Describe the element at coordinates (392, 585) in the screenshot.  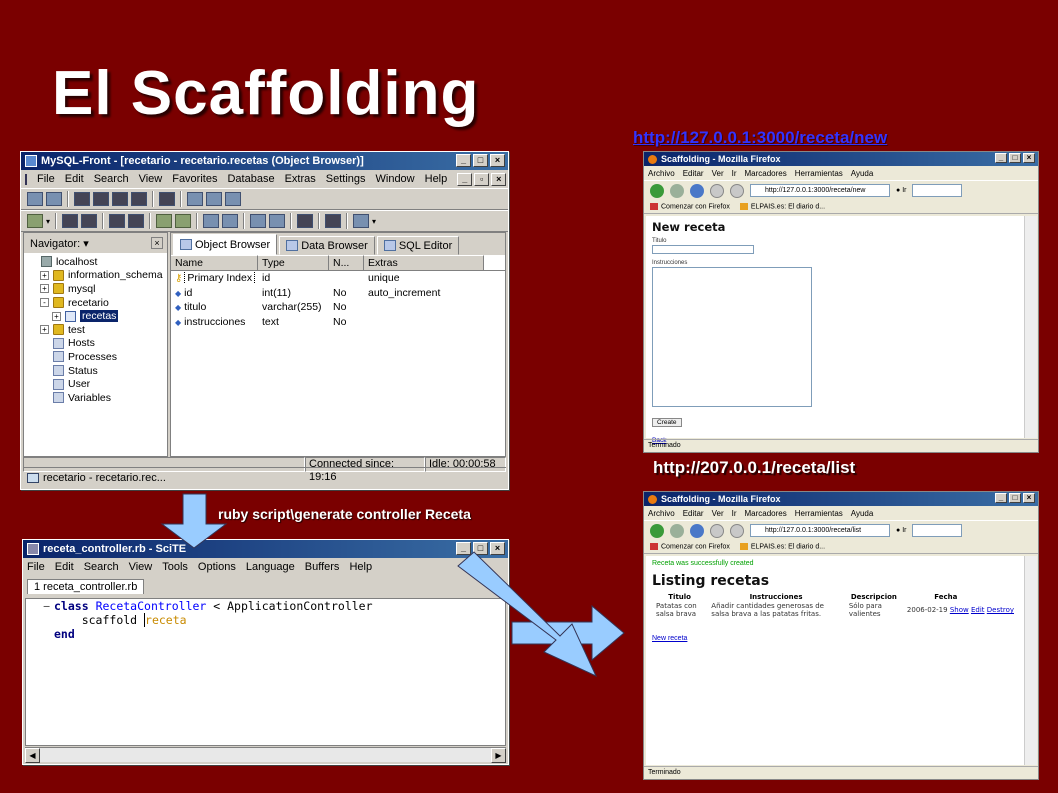
I see `arrows-overlay` at that location.